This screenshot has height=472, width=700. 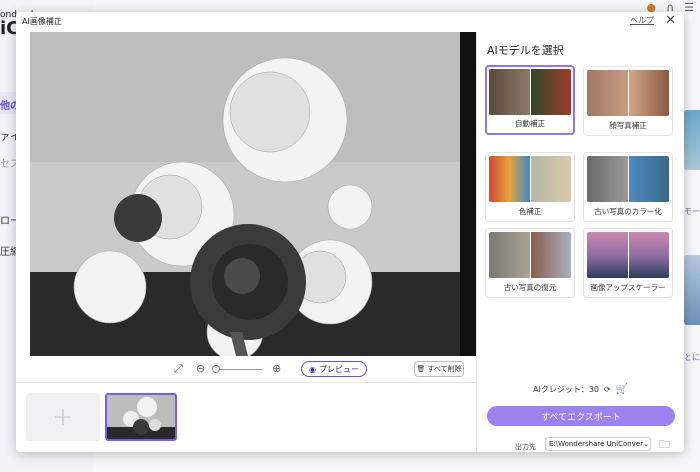 What do you see at coordinates (200, 368) in the screenshot?
I see `zoom-out-icon: ⊖` at bounding box center [200, 368].